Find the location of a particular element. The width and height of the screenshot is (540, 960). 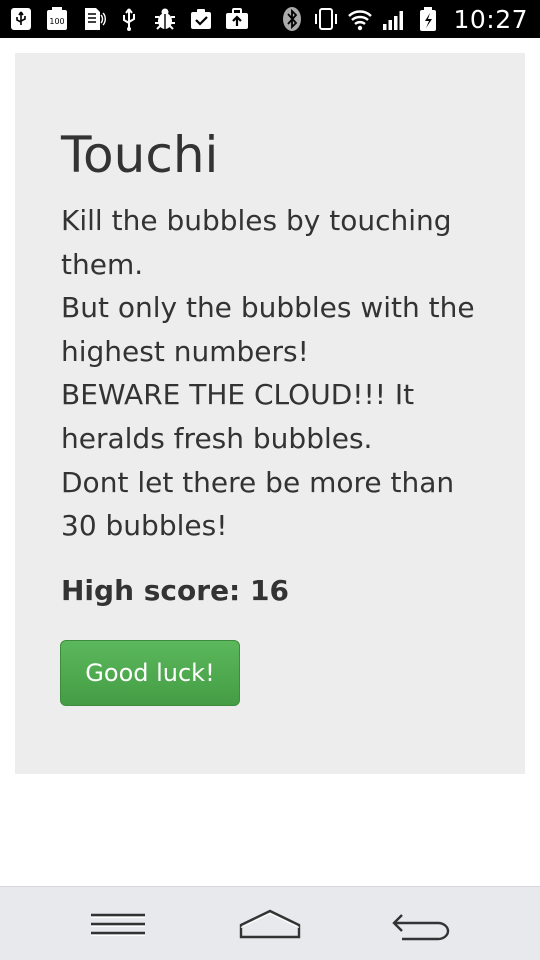

usb-icon is located at coordinates (21, 19).